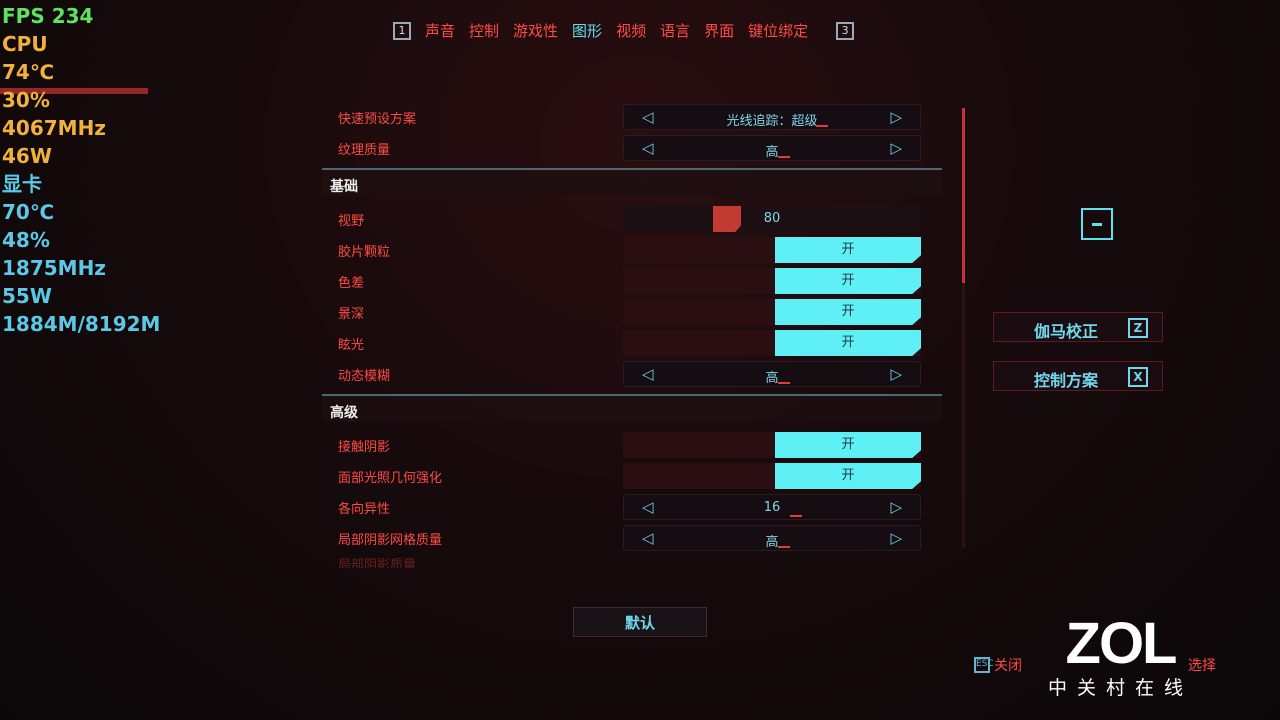  Describe the element at coordinates (351, 283) in the screenshot. I see `setting-label: 色差` at that location.